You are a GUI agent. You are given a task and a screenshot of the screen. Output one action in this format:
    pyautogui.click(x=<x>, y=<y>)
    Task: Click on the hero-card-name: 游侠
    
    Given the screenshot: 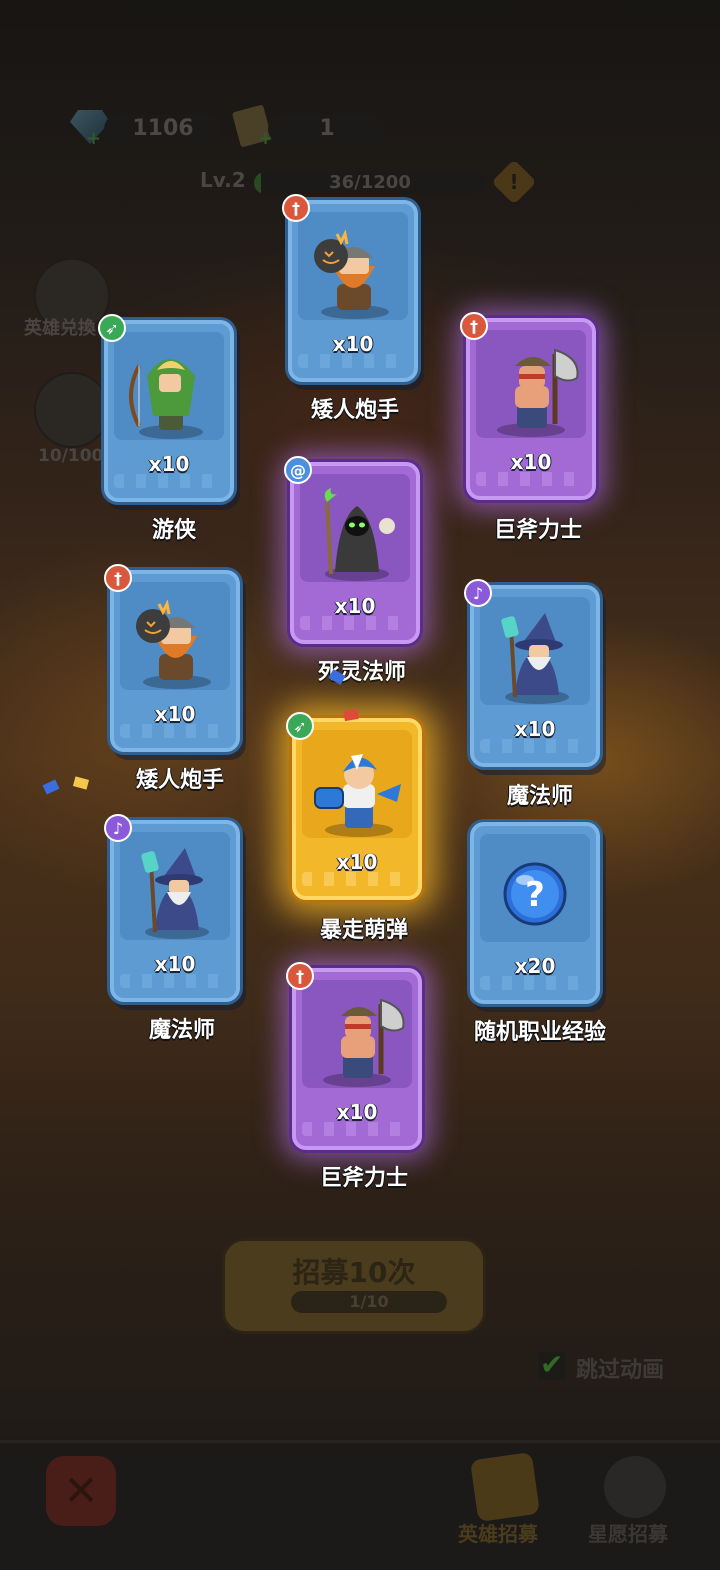 What is the action you would take?
    pyautogui.click(x=173, y=530)
    